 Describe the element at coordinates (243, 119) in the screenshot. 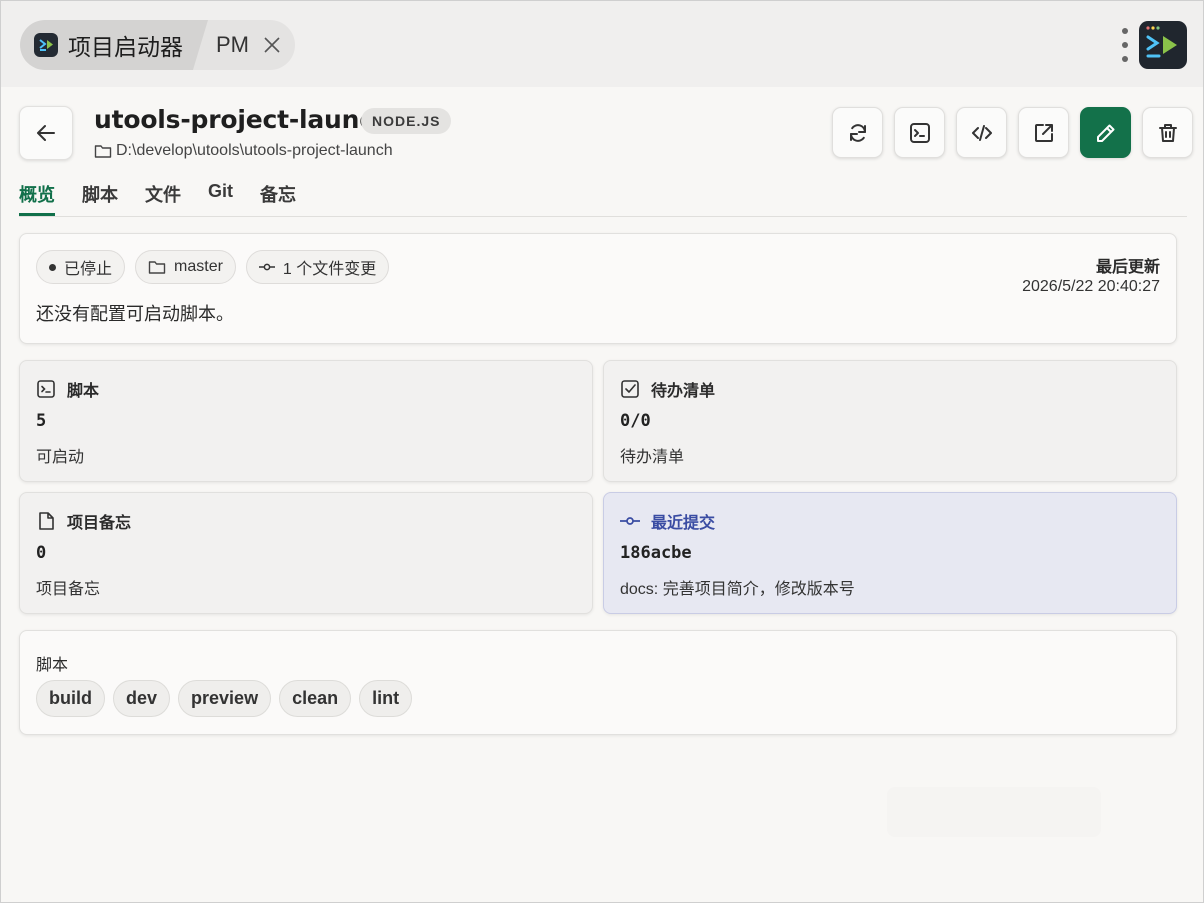

I see `project-title: utools-project-launch` at that location.